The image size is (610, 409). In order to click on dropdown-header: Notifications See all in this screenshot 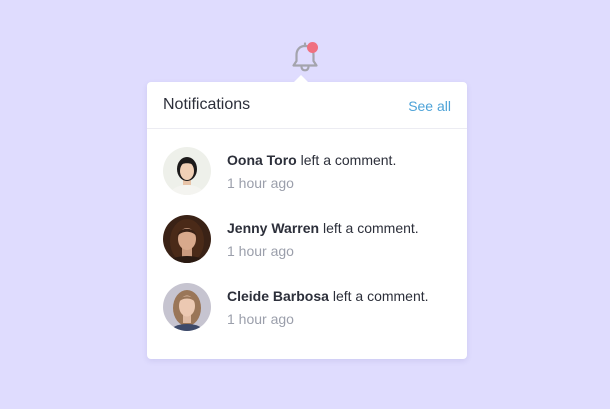, I will do `click(307, 105)`.